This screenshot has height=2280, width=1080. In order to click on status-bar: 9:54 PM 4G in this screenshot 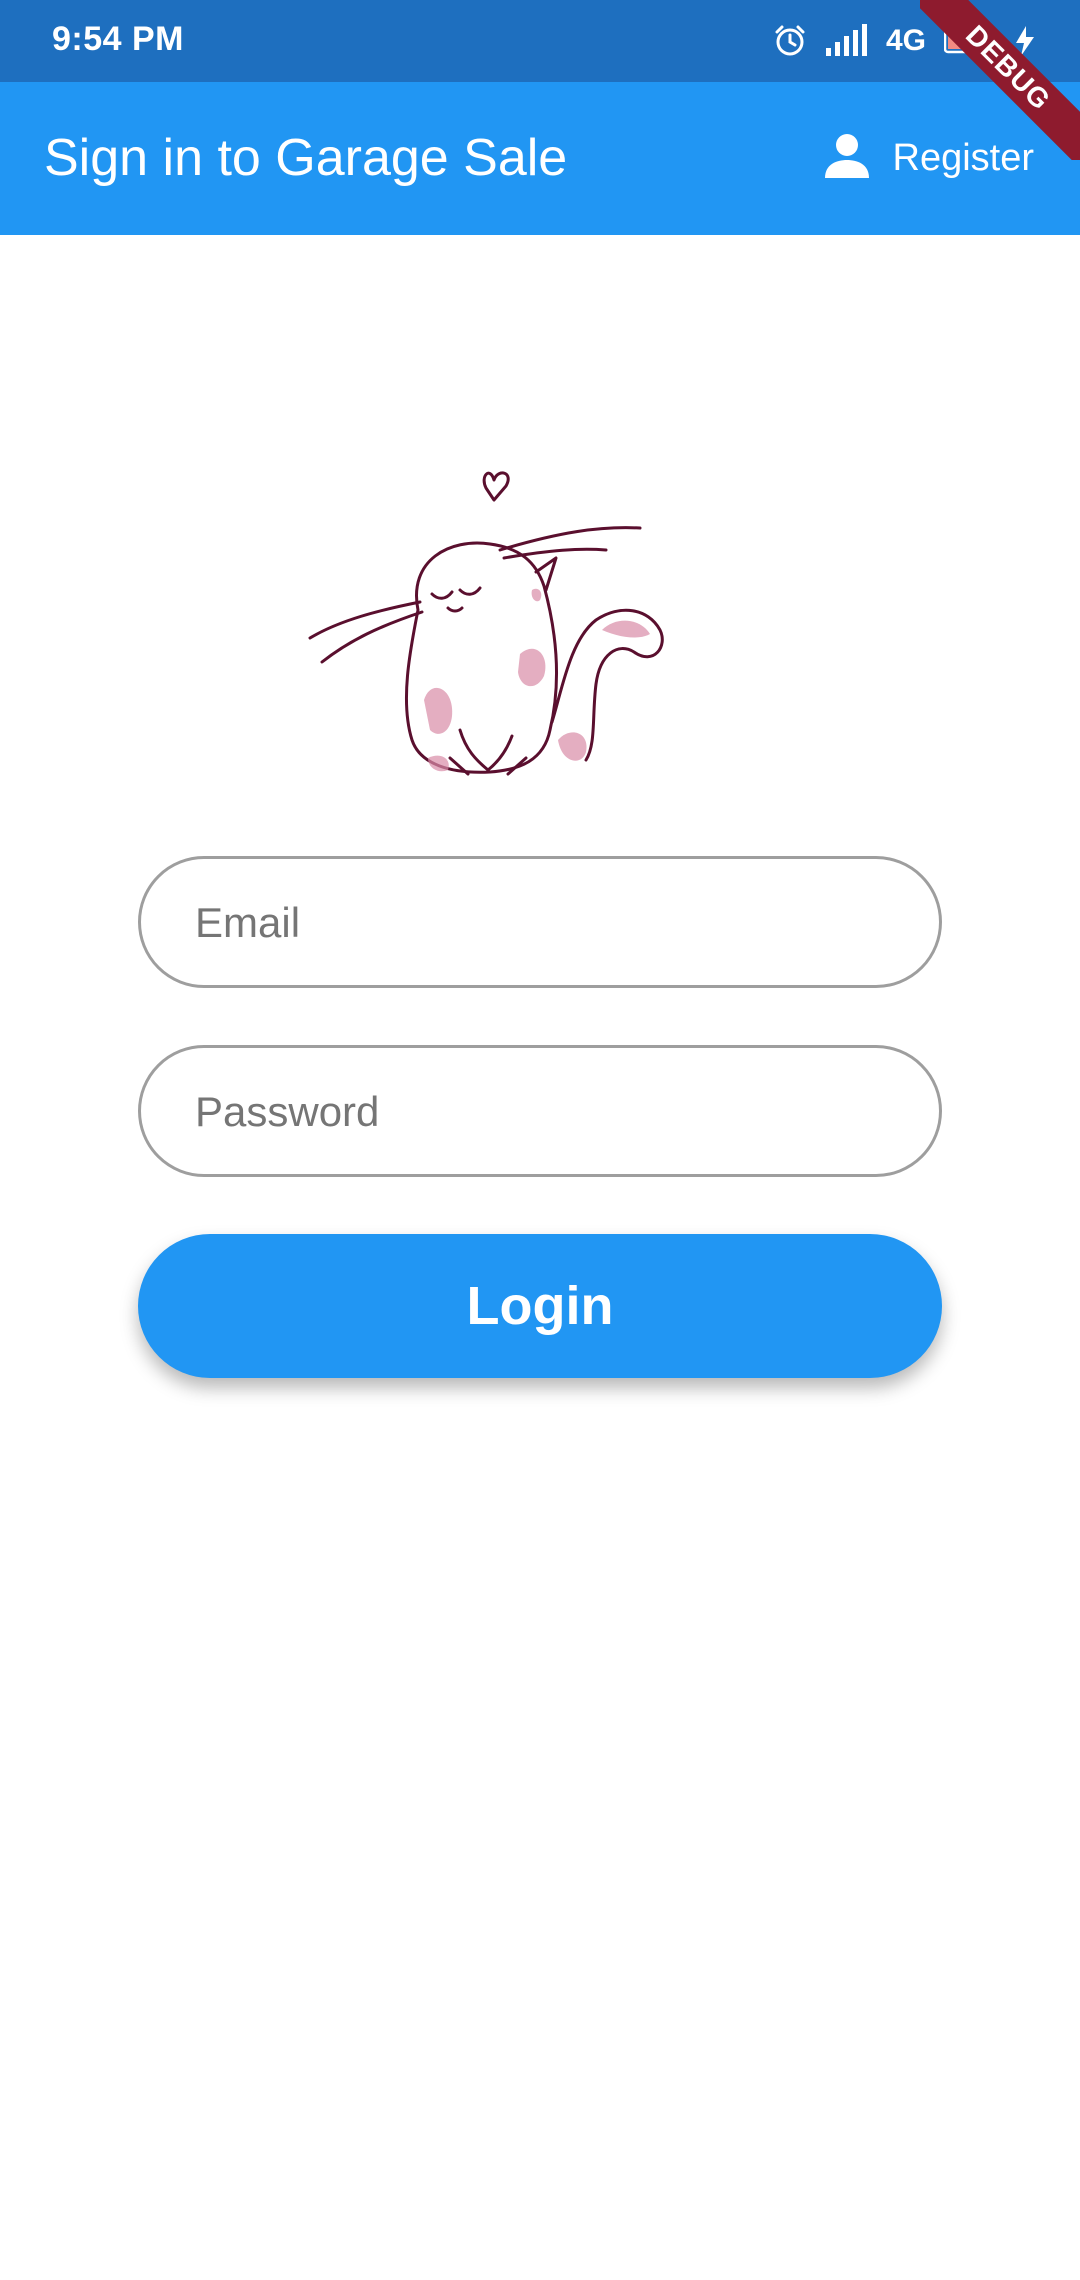, I will do `click(540, 41)`.